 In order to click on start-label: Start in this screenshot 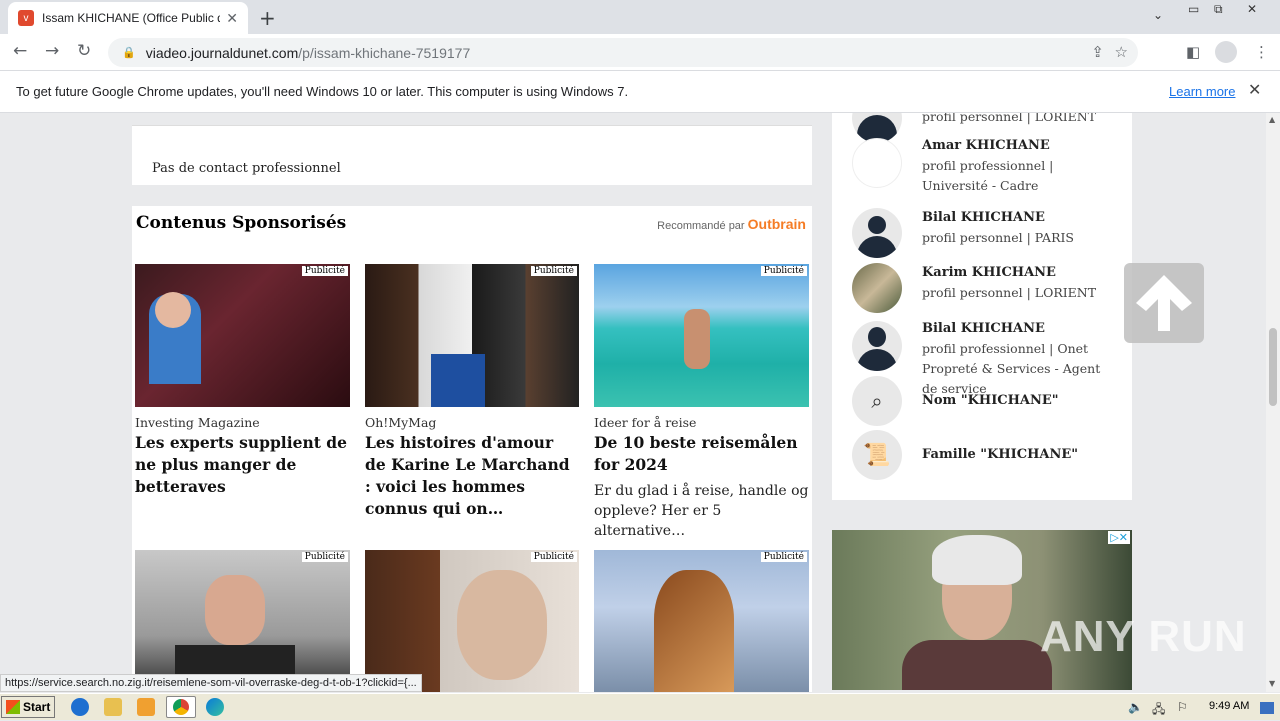, I will do `click(37, 707)`.